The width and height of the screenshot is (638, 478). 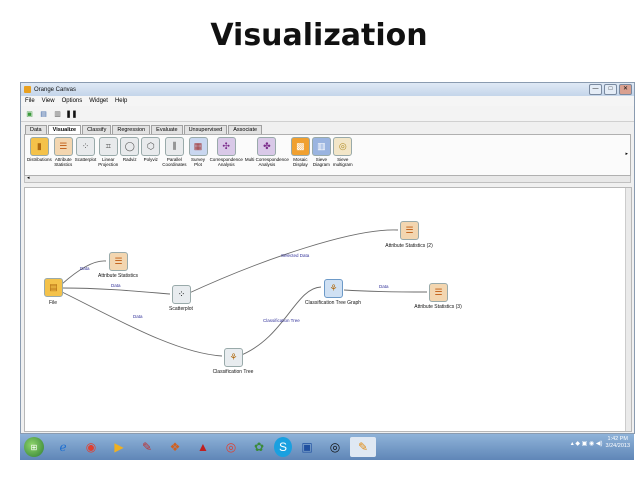 I want to click on start-button: ⊞, so click(x=34, y=447).